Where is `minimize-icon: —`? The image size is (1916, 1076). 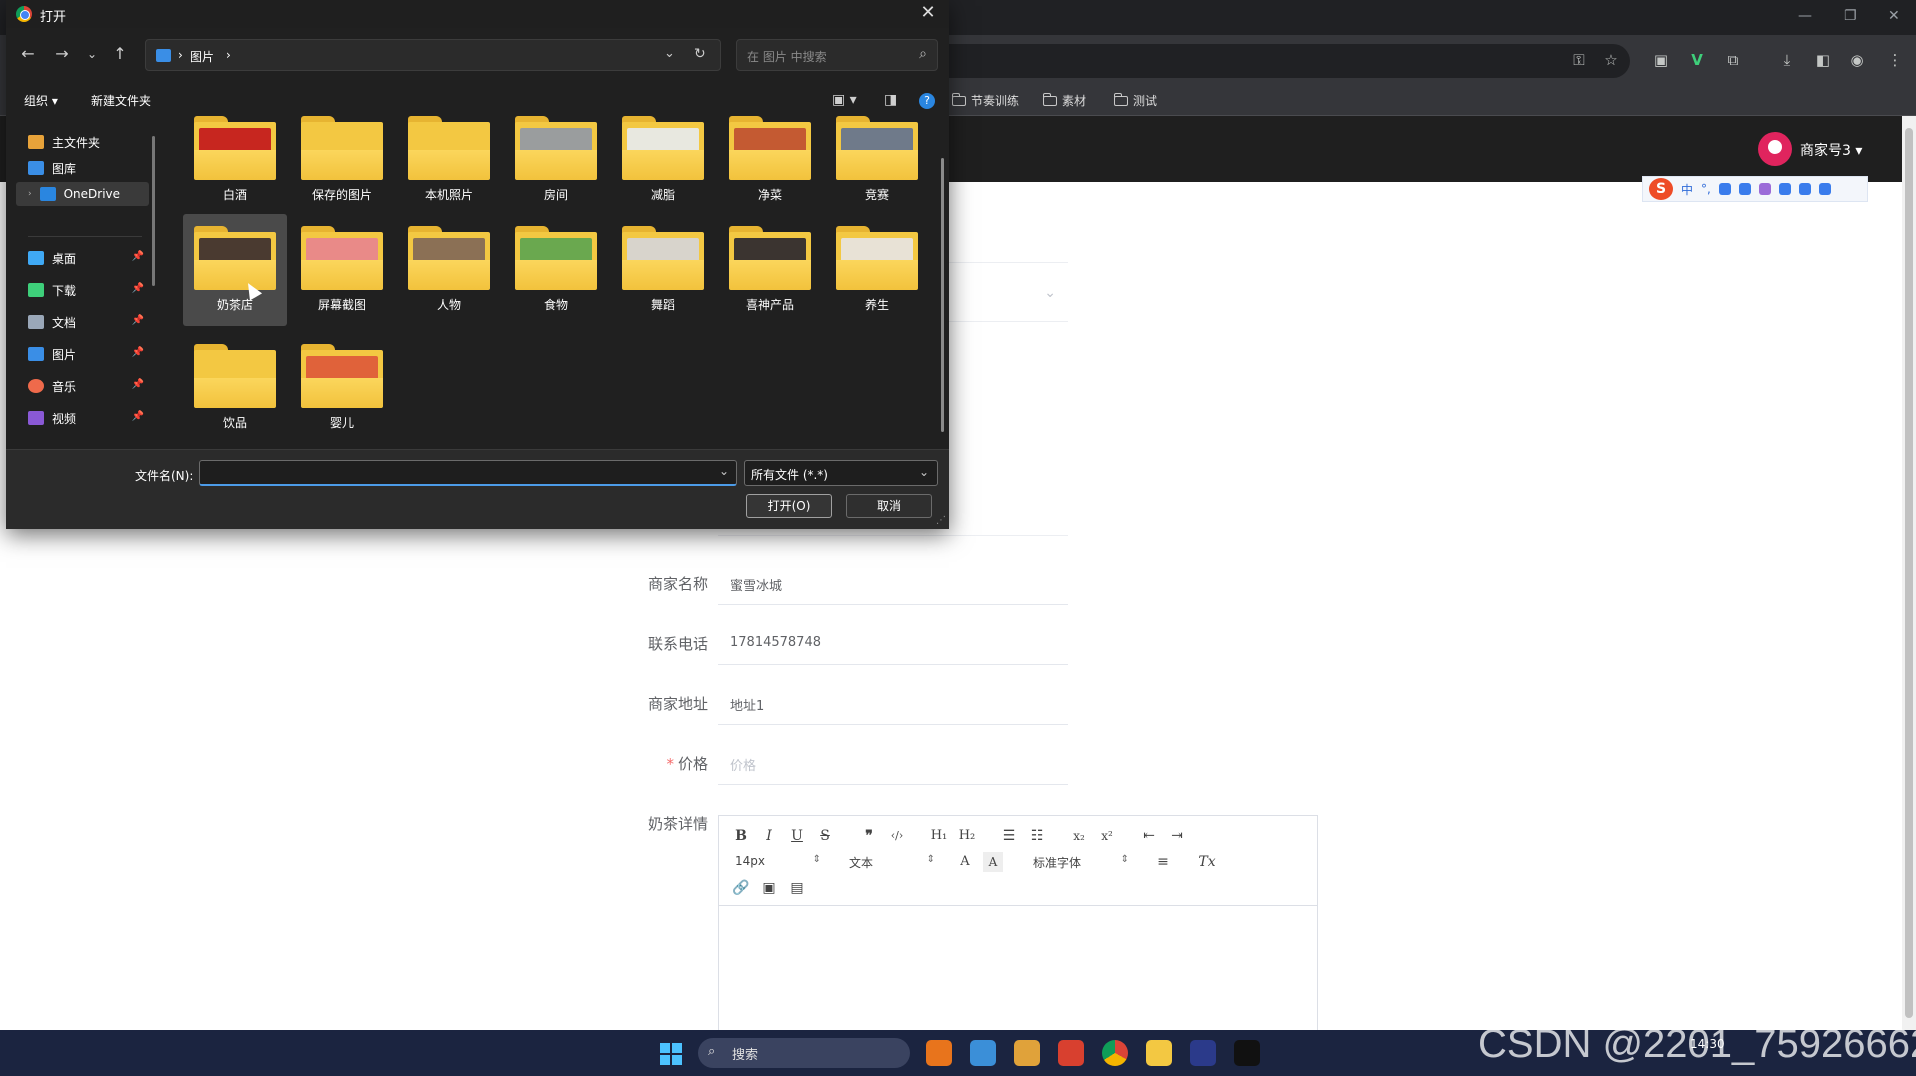 minimize-icon: — is located at coordinates (1805, 16).